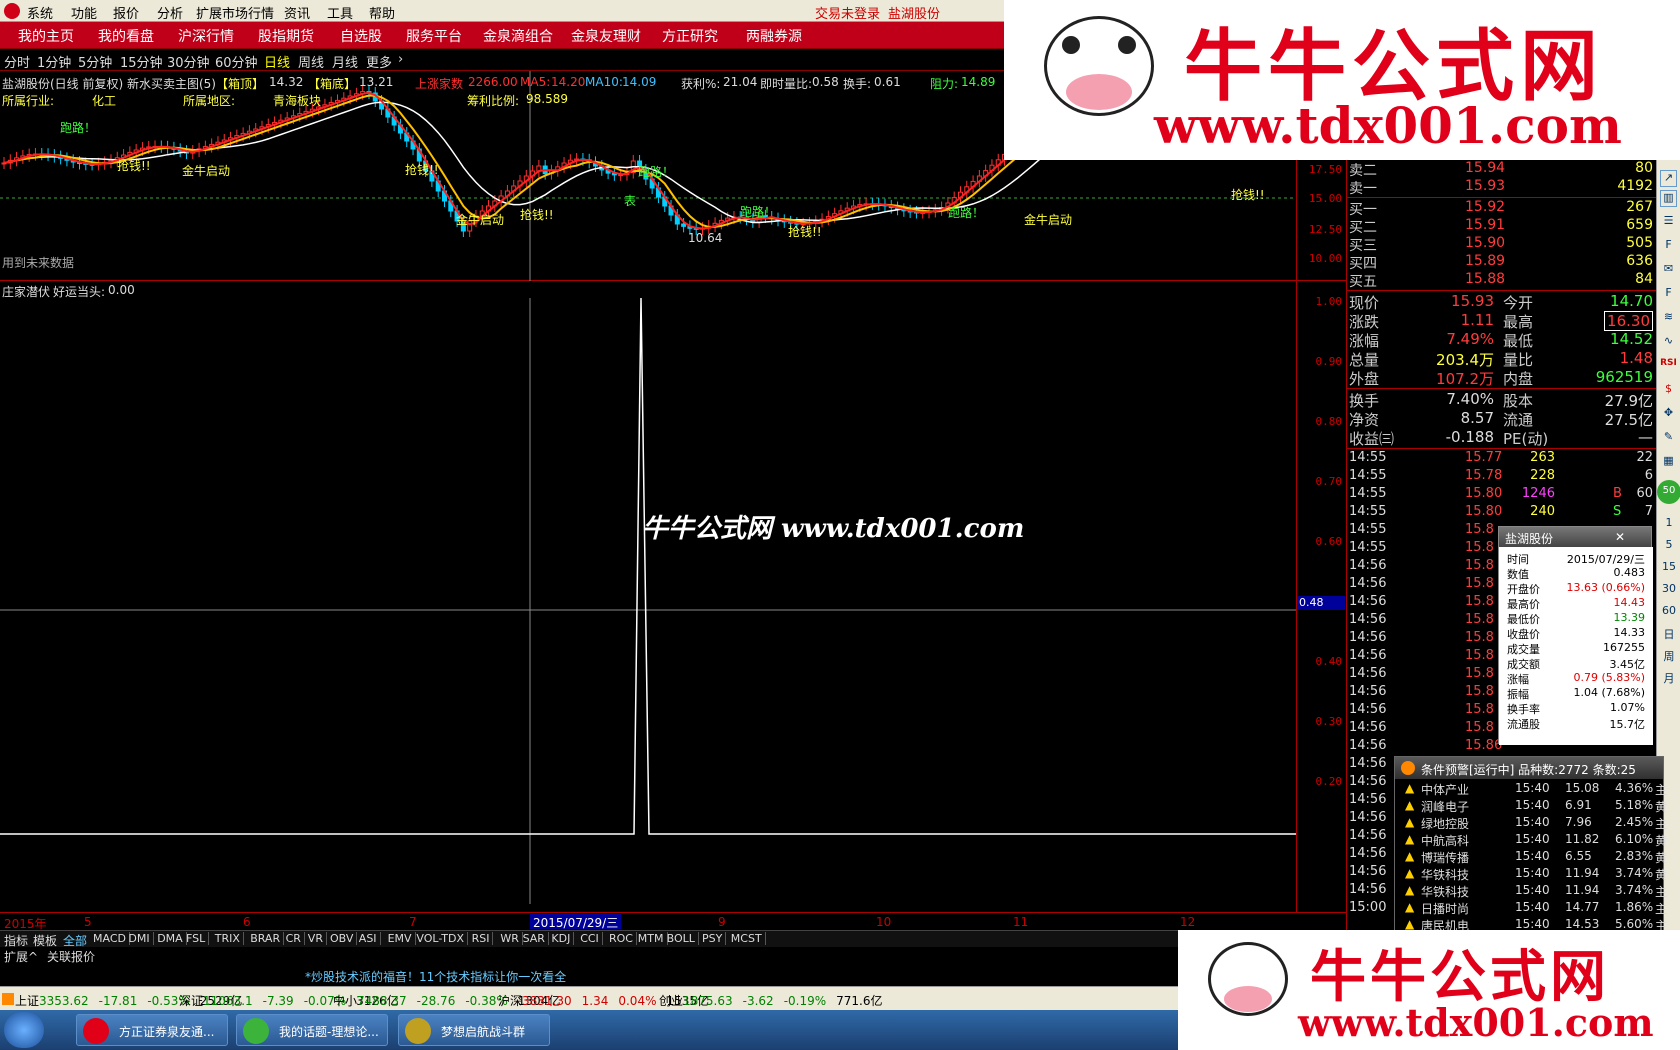  What do you see at coordinates (235, 12) in the screenshot?
I see `menu-extended-market: 扩展市场行情` at bounding box center [235, 12].